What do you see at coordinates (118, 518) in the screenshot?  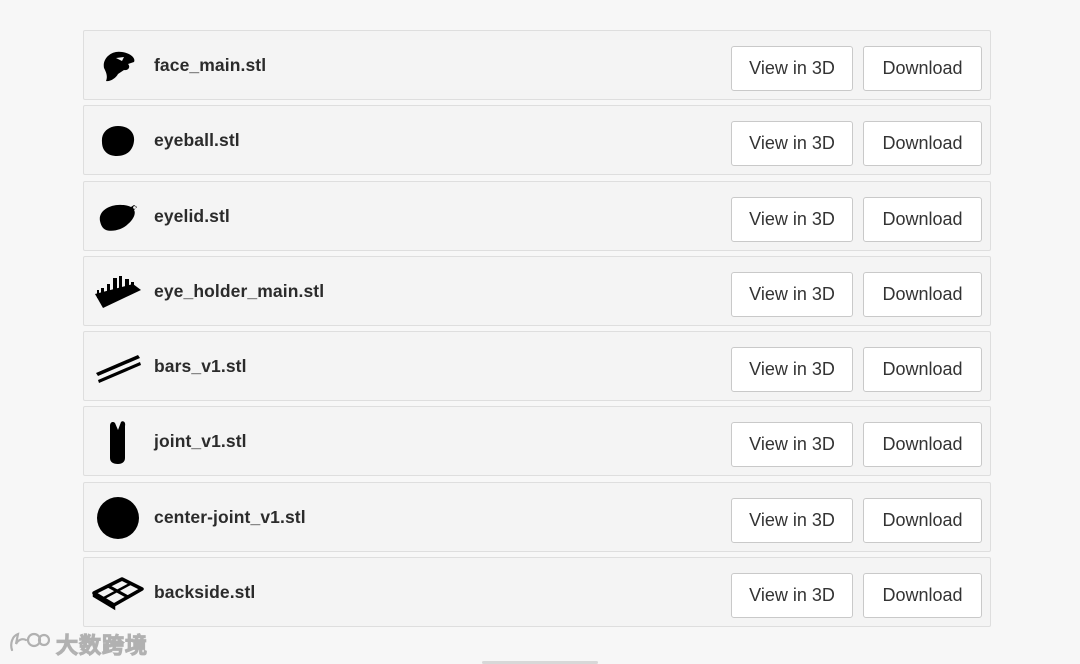 I see `center-joint-model-icon` at bounding box center [118, 518].